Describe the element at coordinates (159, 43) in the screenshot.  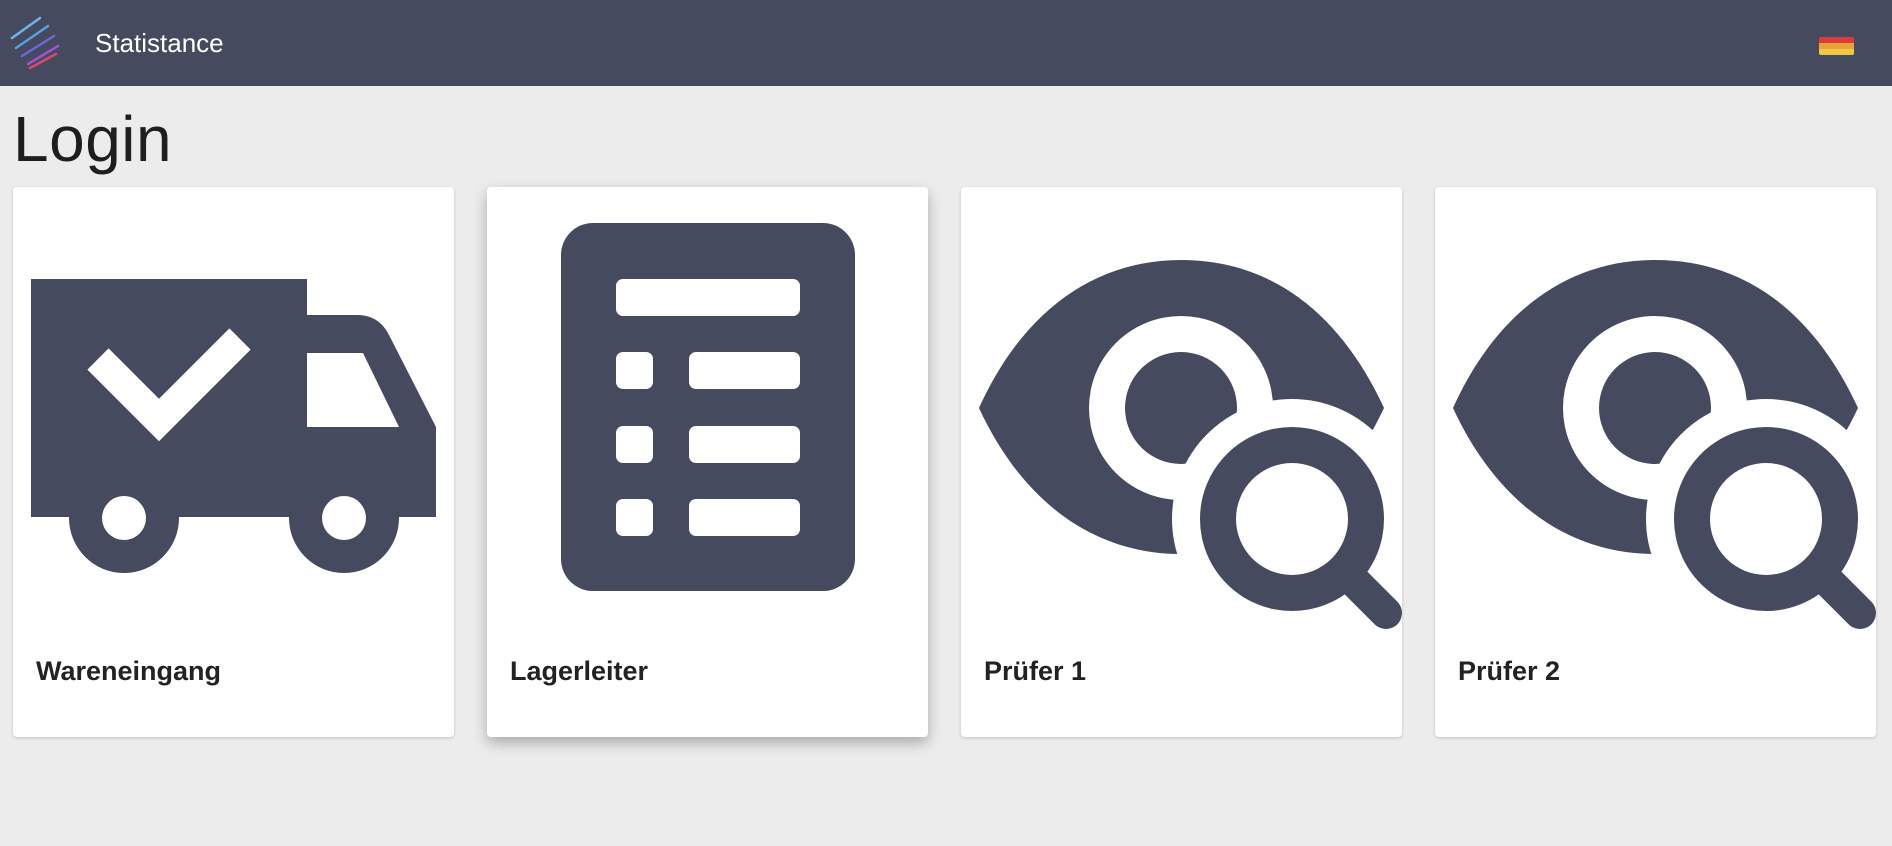
I see `app-title: Statistance` at that location.